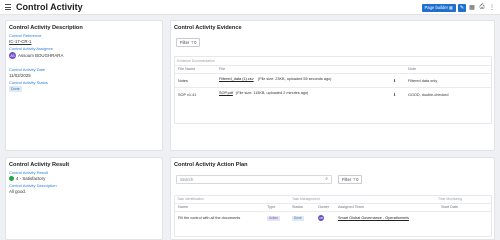 This screenshot has height=240, width=500. Describe the element at coordinates (33, 185) in the screenshot. I see `description-label: Control Activity Description` at that location.